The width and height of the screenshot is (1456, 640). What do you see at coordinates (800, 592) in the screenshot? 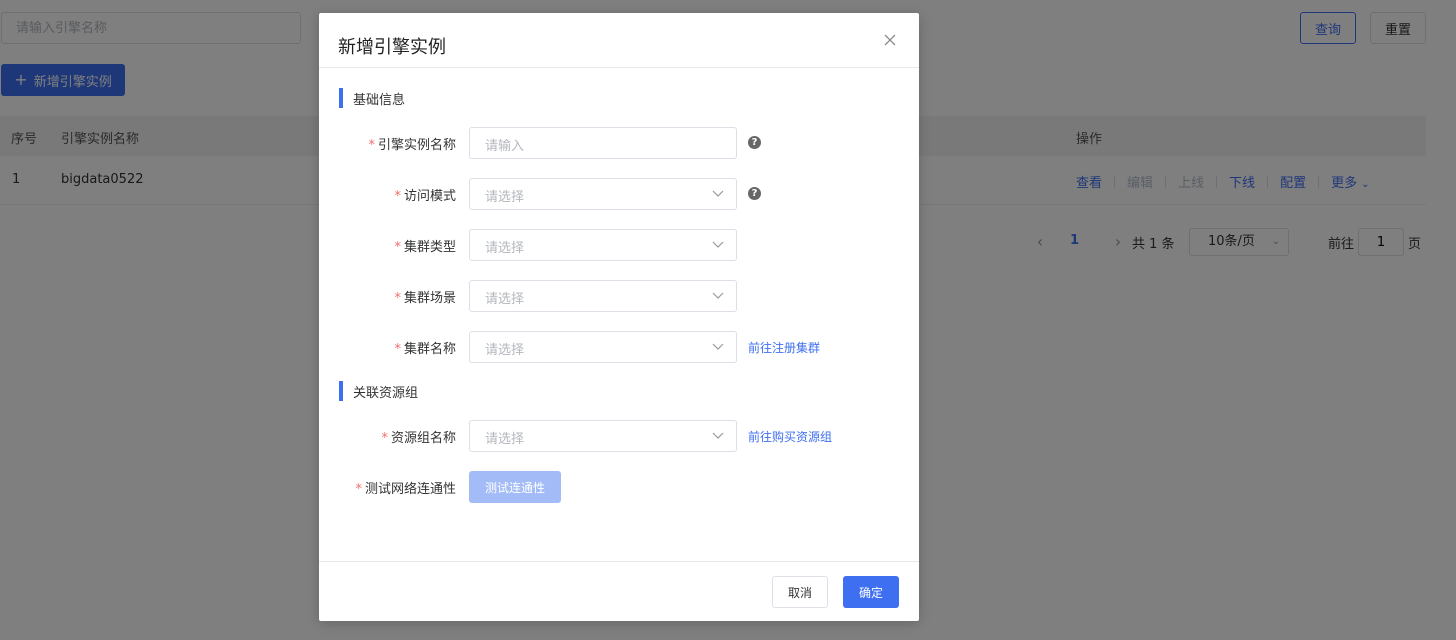
I see `cancel-button: 取消` at bounding box center [800, 592].